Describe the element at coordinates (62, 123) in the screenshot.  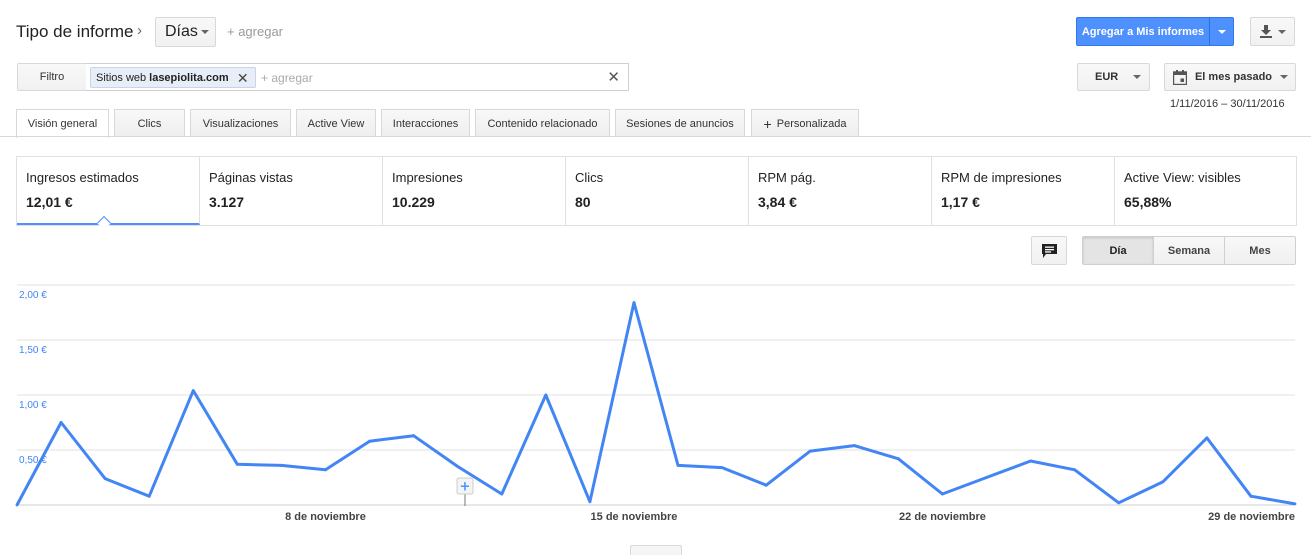
I see `tab-overview: Visión general` at that location.